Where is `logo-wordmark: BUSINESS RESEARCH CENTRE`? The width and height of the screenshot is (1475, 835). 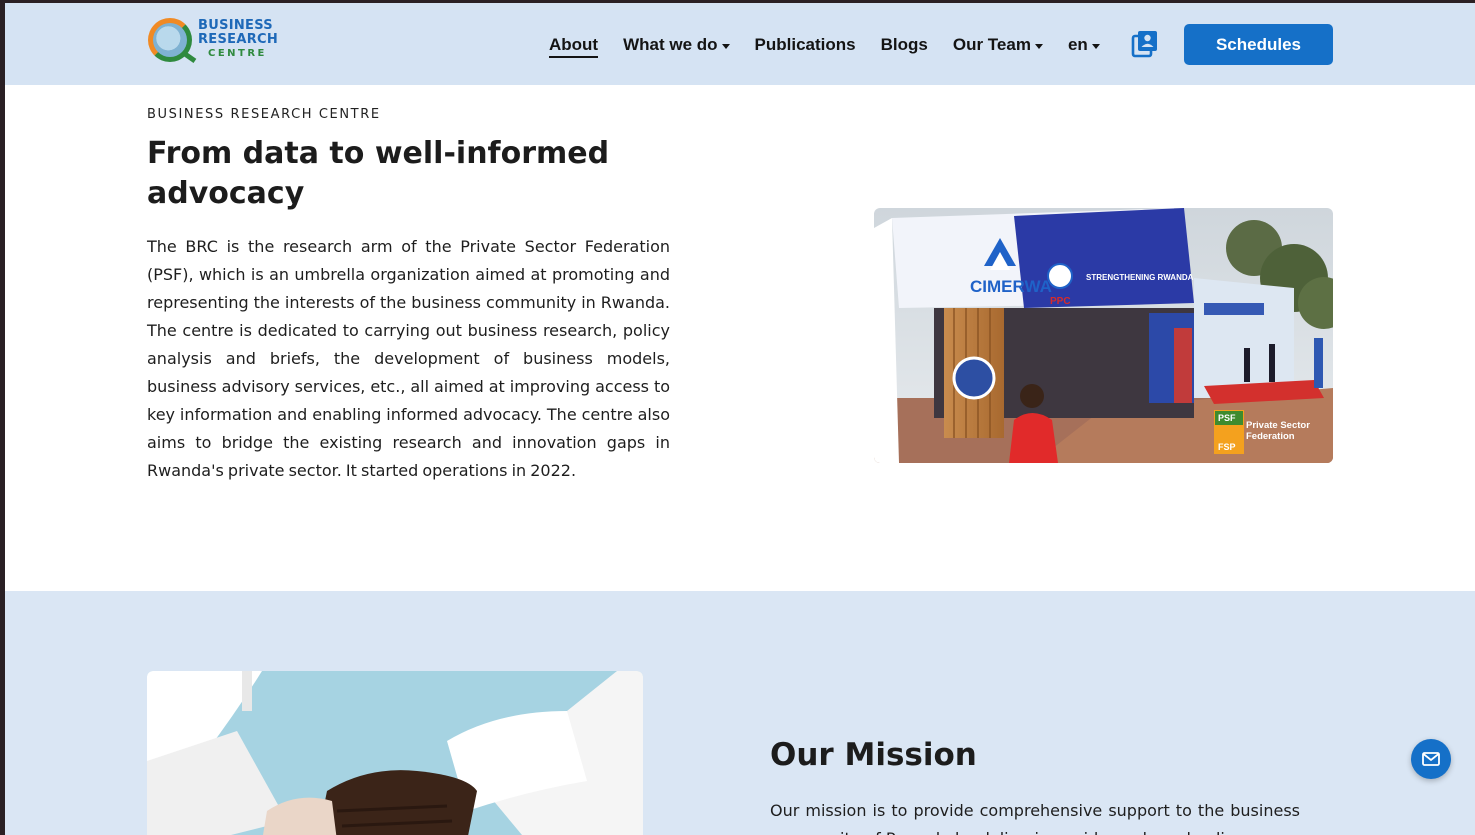 logo-wordmark: BUSINESS RESEARCH CENTRE is located at coordinates (238, 40).